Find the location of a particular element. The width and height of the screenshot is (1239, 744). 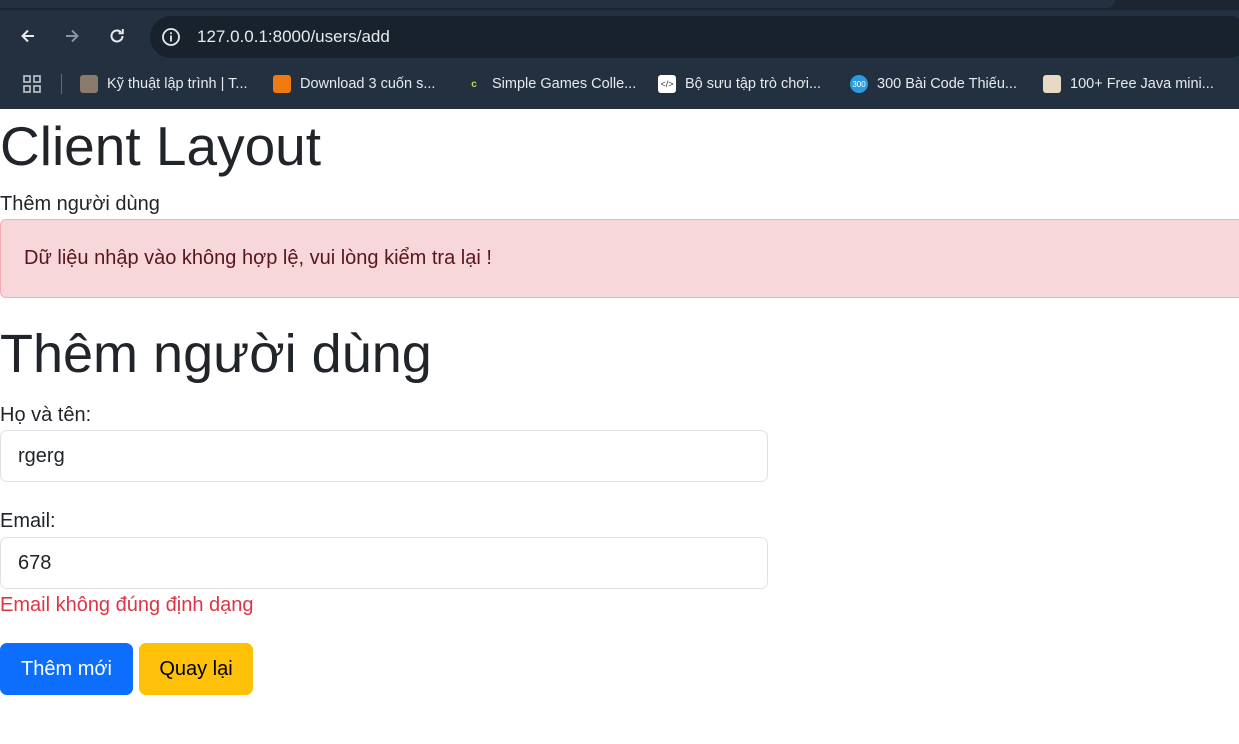

tab-strip is located at coordinates (619, 5).